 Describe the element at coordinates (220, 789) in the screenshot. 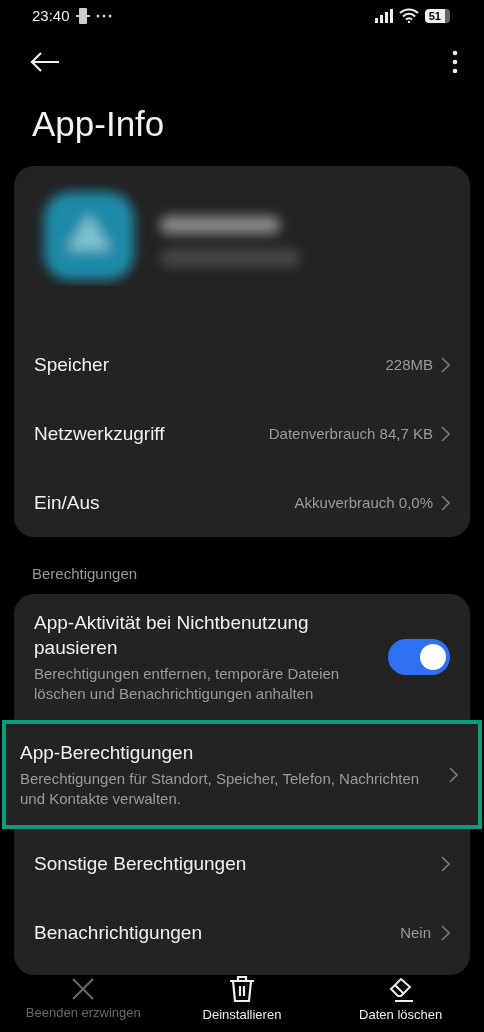

I see `setting-description: Berechtigungen für Standort, Speicher, Telefon, Nachrichten und Kontakte verwalten.` at that location.